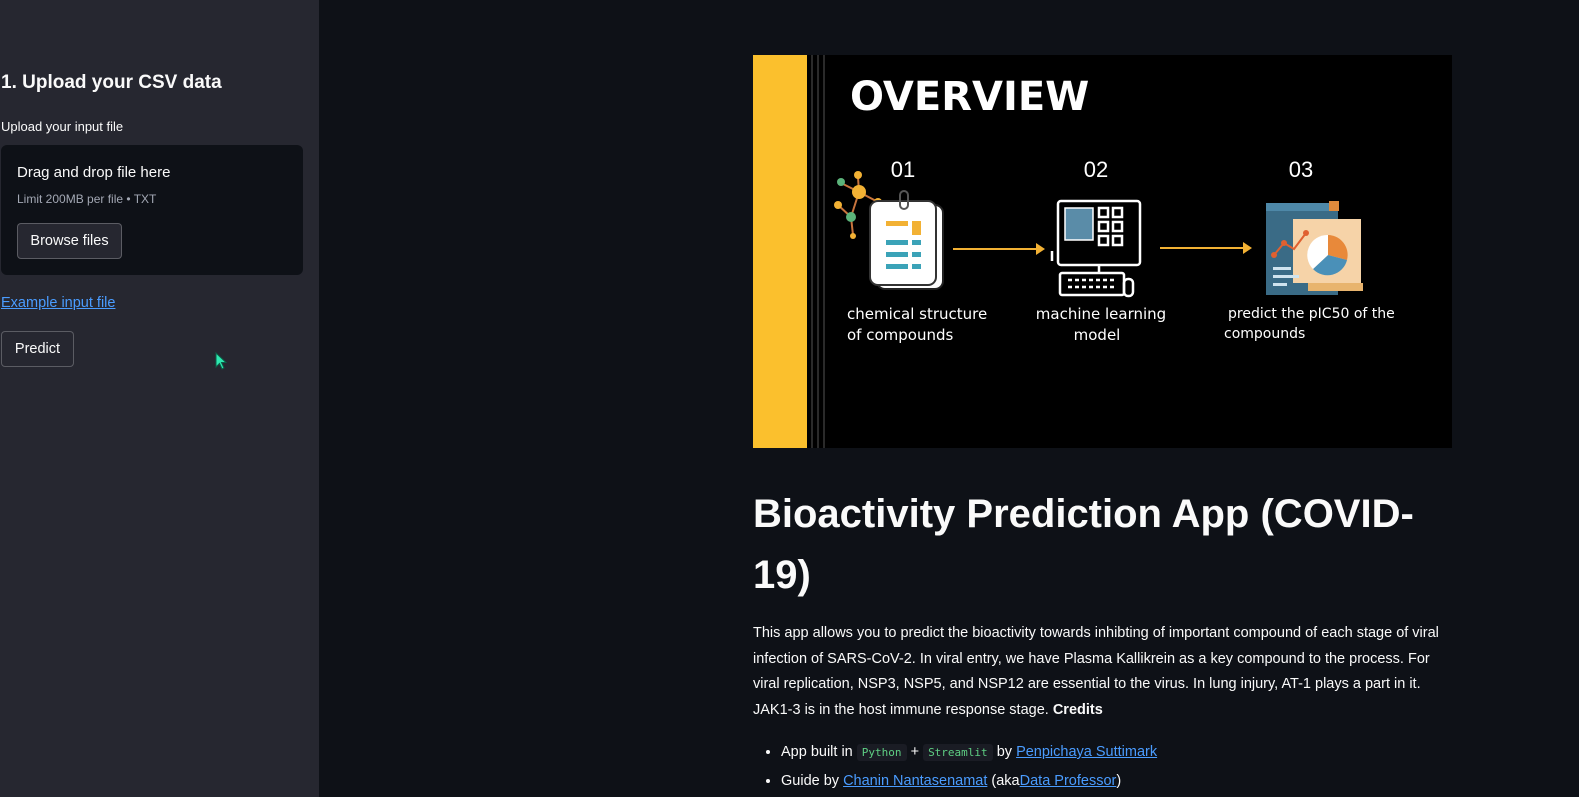 This screenshot has height=797, width=1579. Describe the element at coordinates (221, 361) in the screenshot. I see `mouse-cursor-icon` at that location.